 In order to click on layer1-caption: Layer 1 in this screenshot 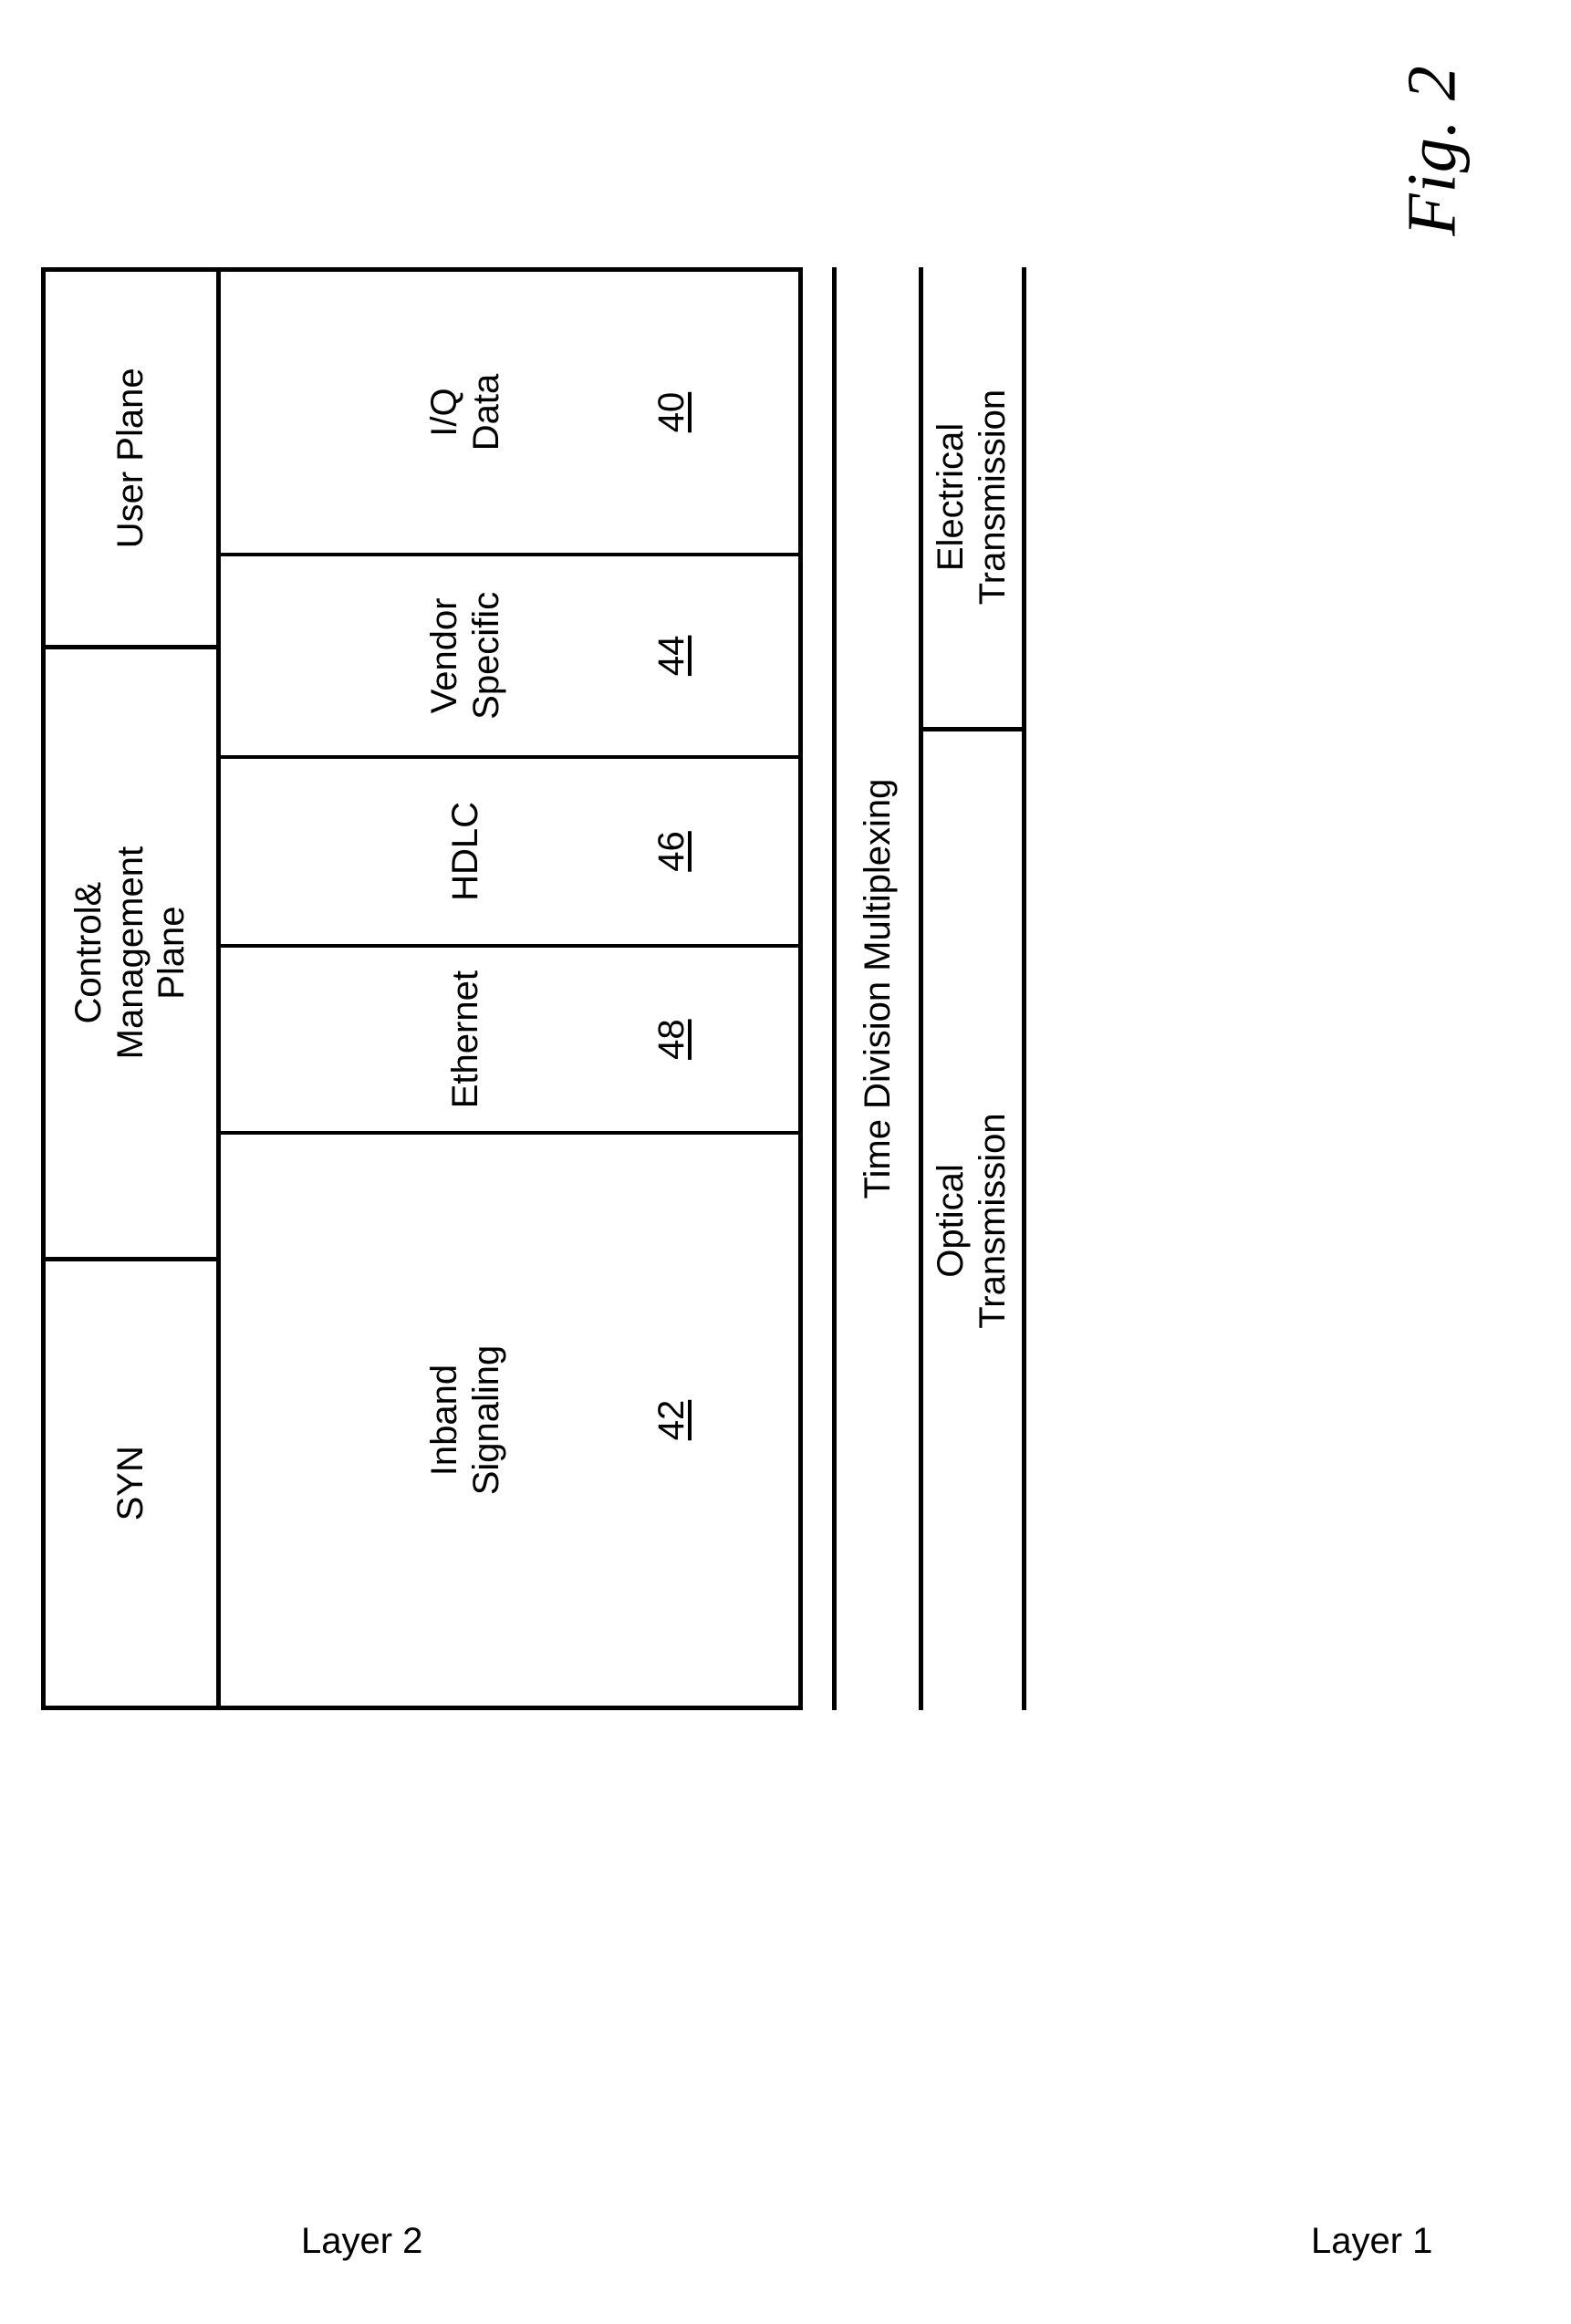, I will do `click(1372, 2241)`.